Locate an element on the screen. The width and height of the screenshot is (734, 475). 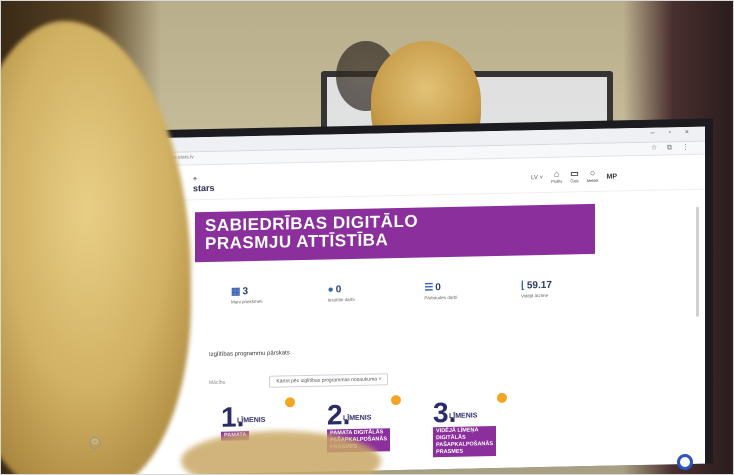
language-selector: LV ˅ is located at coordinates (537, 178).